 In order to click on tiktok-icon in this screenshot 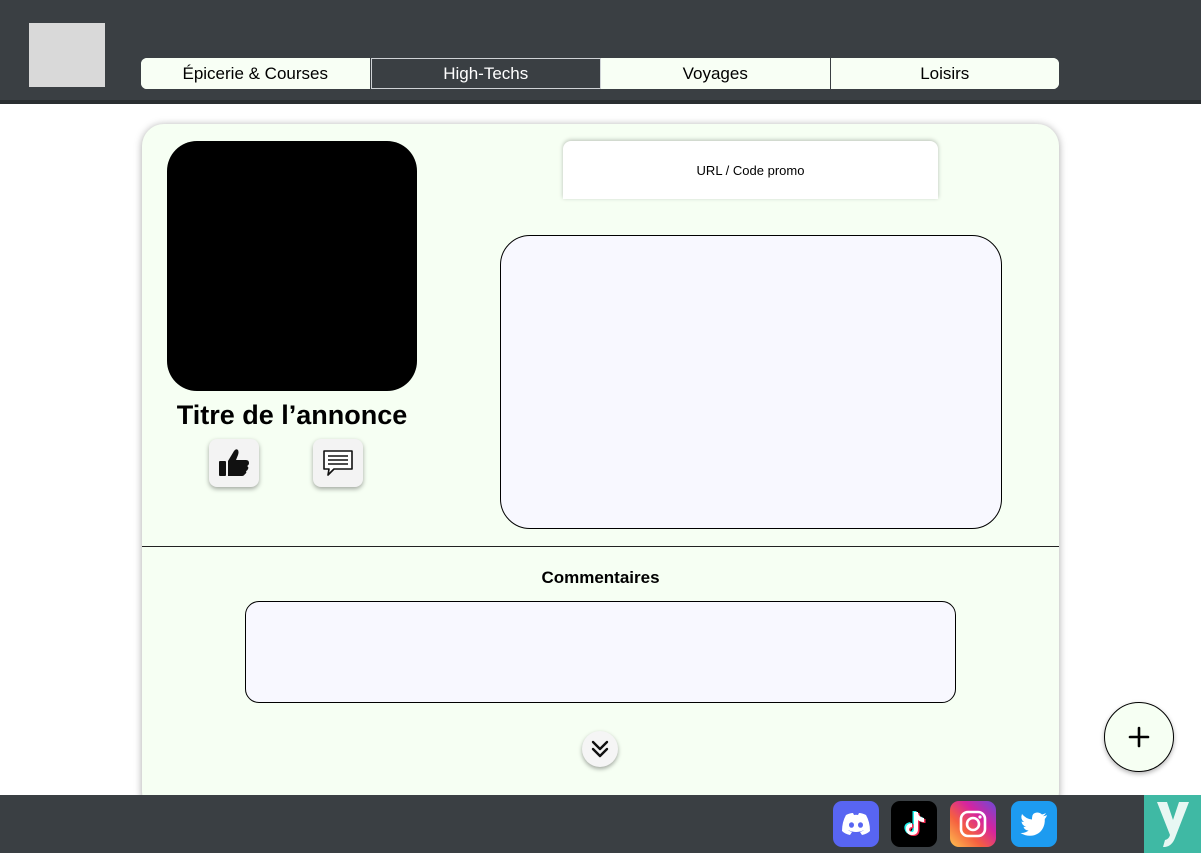, I will do `click(915, 823)`.